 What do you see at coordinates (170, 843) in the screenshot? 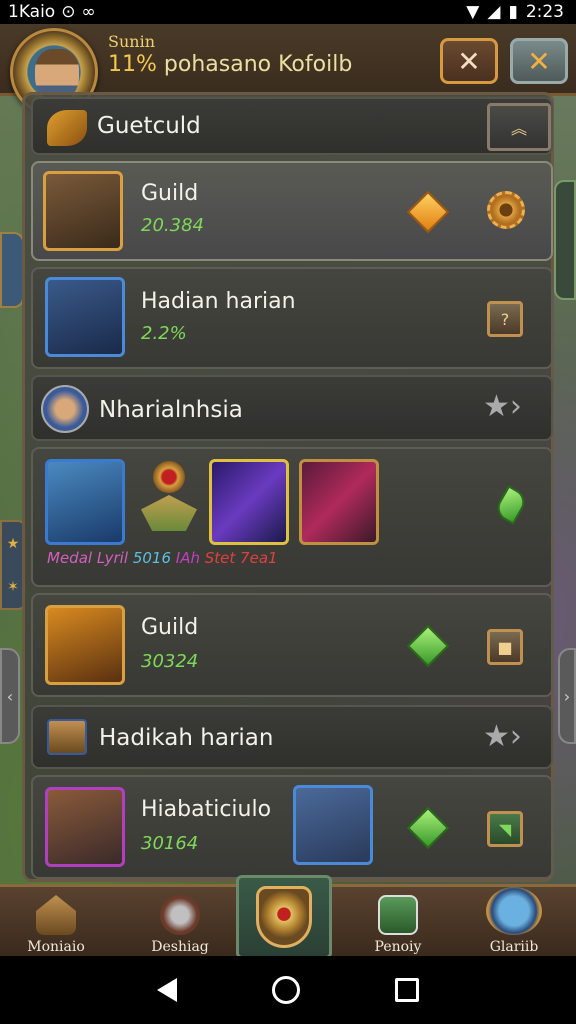
I see `list-item-value: 30164` at bounding box center [170, 843].